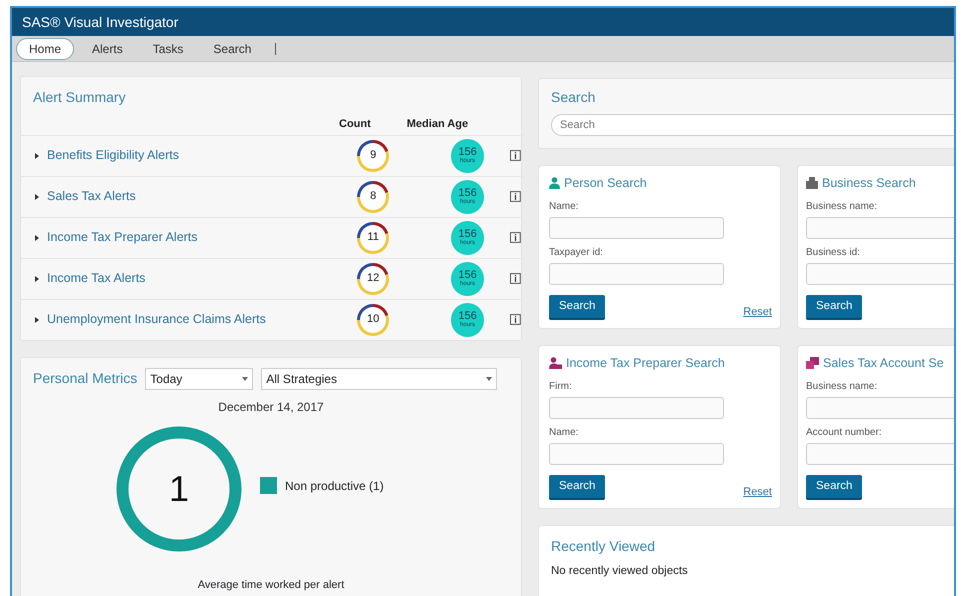 The width and height of the screenshot is (961, 596). I want to click on count-ring: 8, so click(373, 196).